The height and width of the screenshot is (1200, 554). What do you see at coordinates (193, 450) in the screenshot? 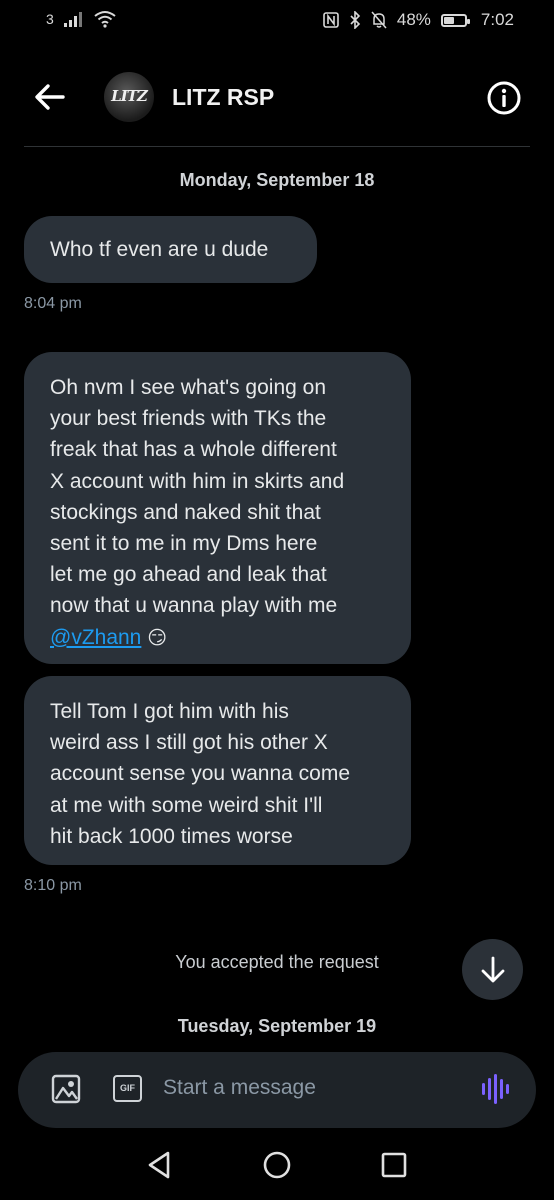
I see `message-line: freak that has a whole different` at bounding box center [193, 450].